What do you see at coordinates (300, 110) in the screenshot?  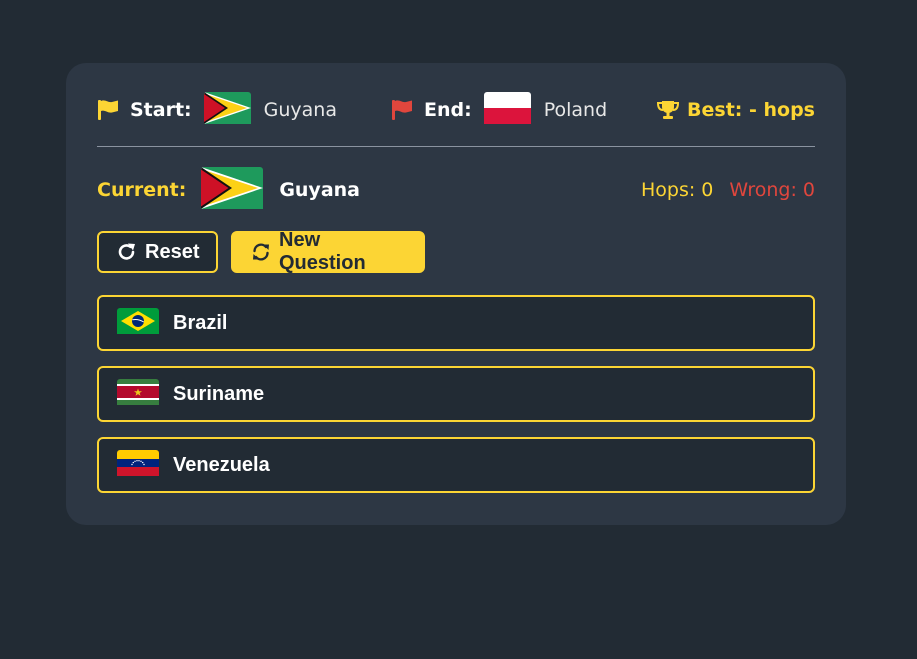 I see `start-country: Guyana` at bounding box center [300, 110].